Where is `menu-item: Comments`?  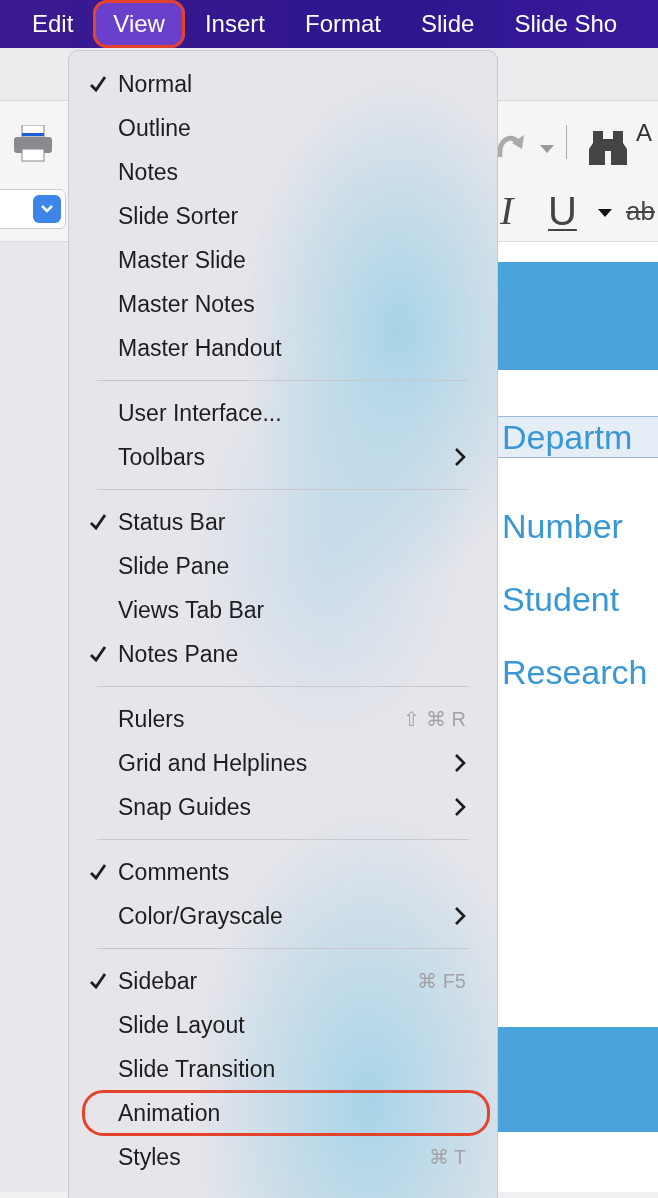 menu-item: Comments is located at coordinates (286, 872).